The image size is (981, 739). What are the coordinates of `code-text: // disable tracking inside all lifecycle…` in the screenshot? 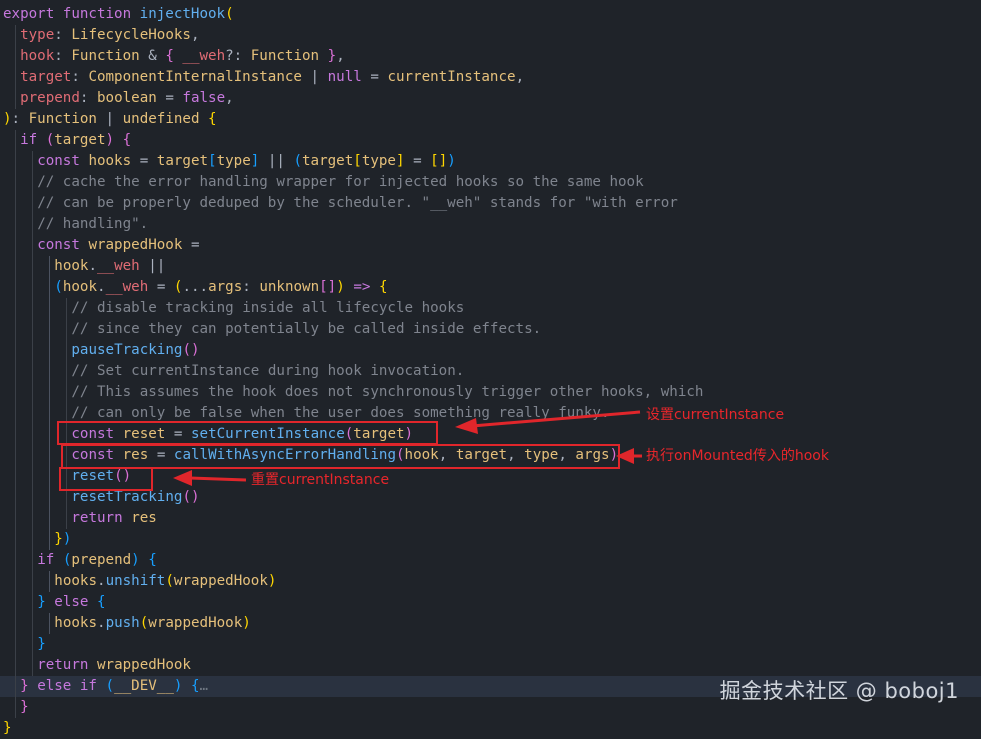 It's located at (267, 308).